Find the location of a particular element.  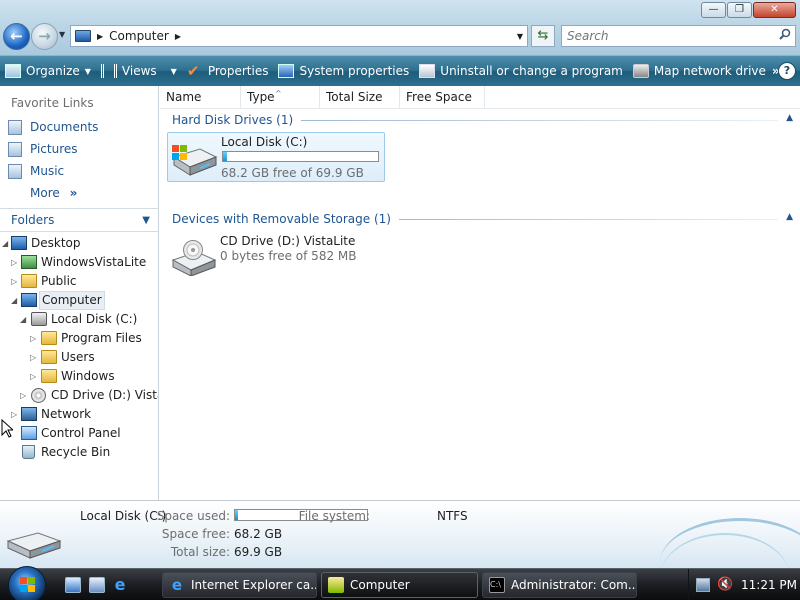

task-computer: Computer is located at coordinates (399, 585).